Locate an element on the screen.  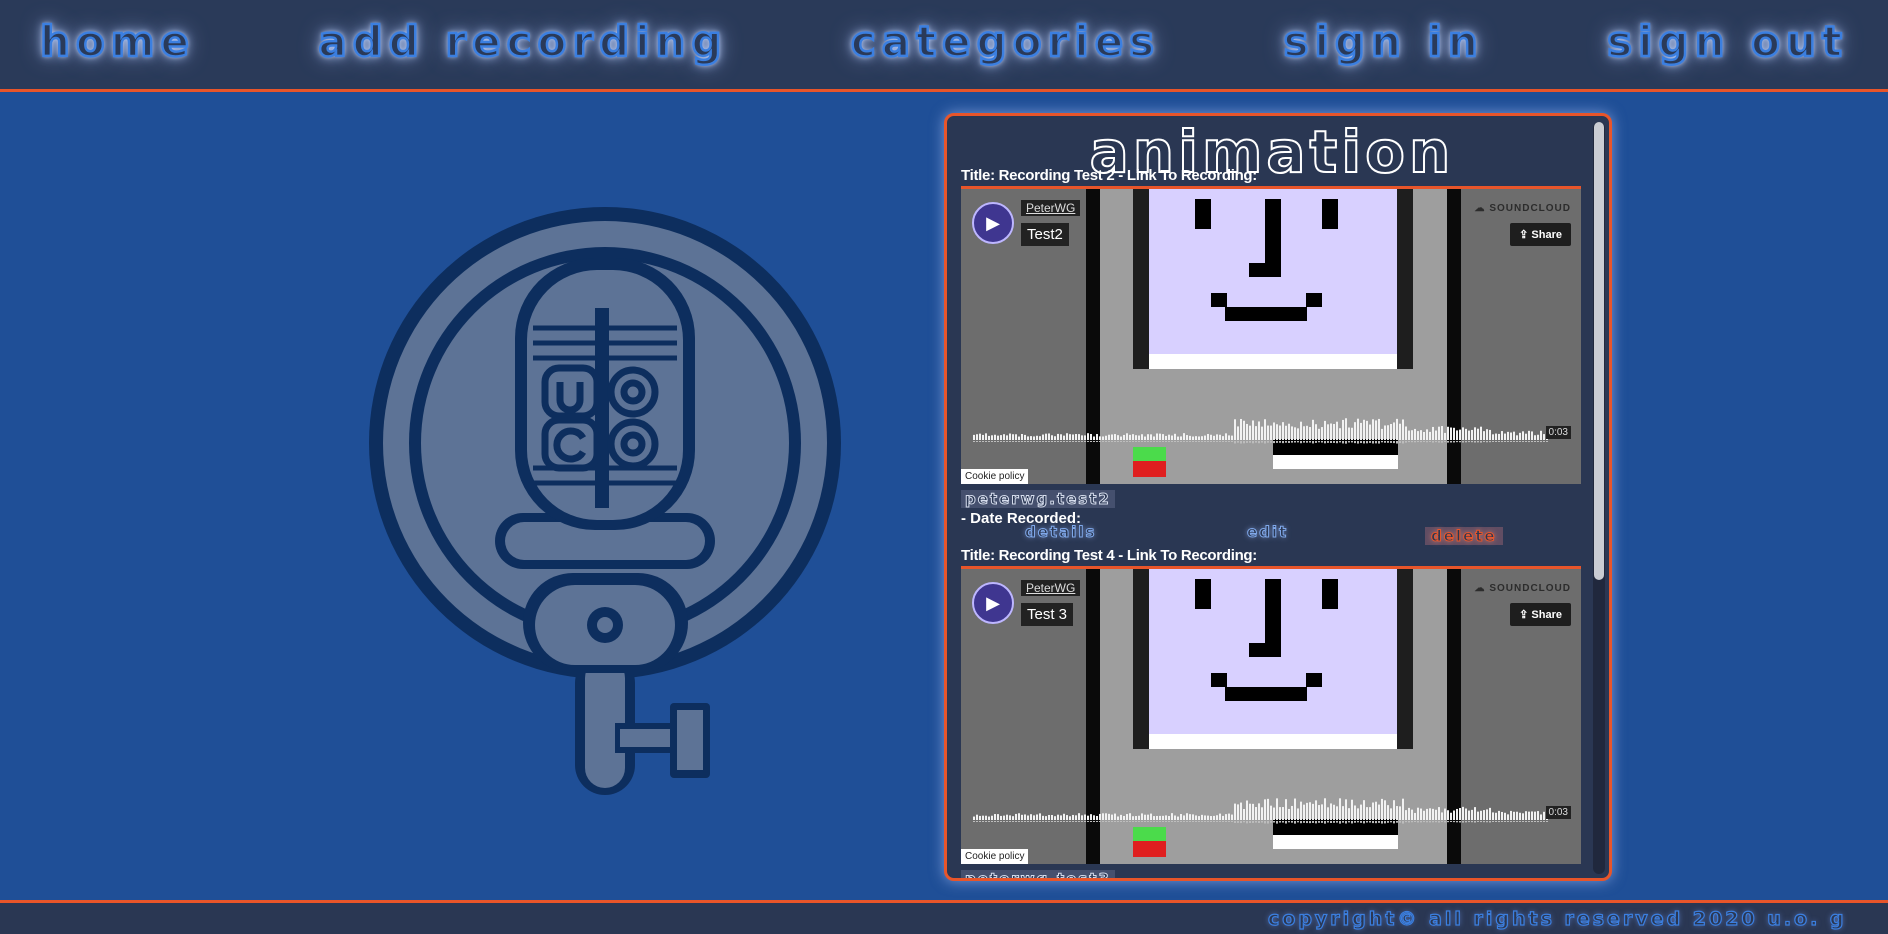
soundcloud-track-title: Test 3 is located at coordinates (1047, 614).